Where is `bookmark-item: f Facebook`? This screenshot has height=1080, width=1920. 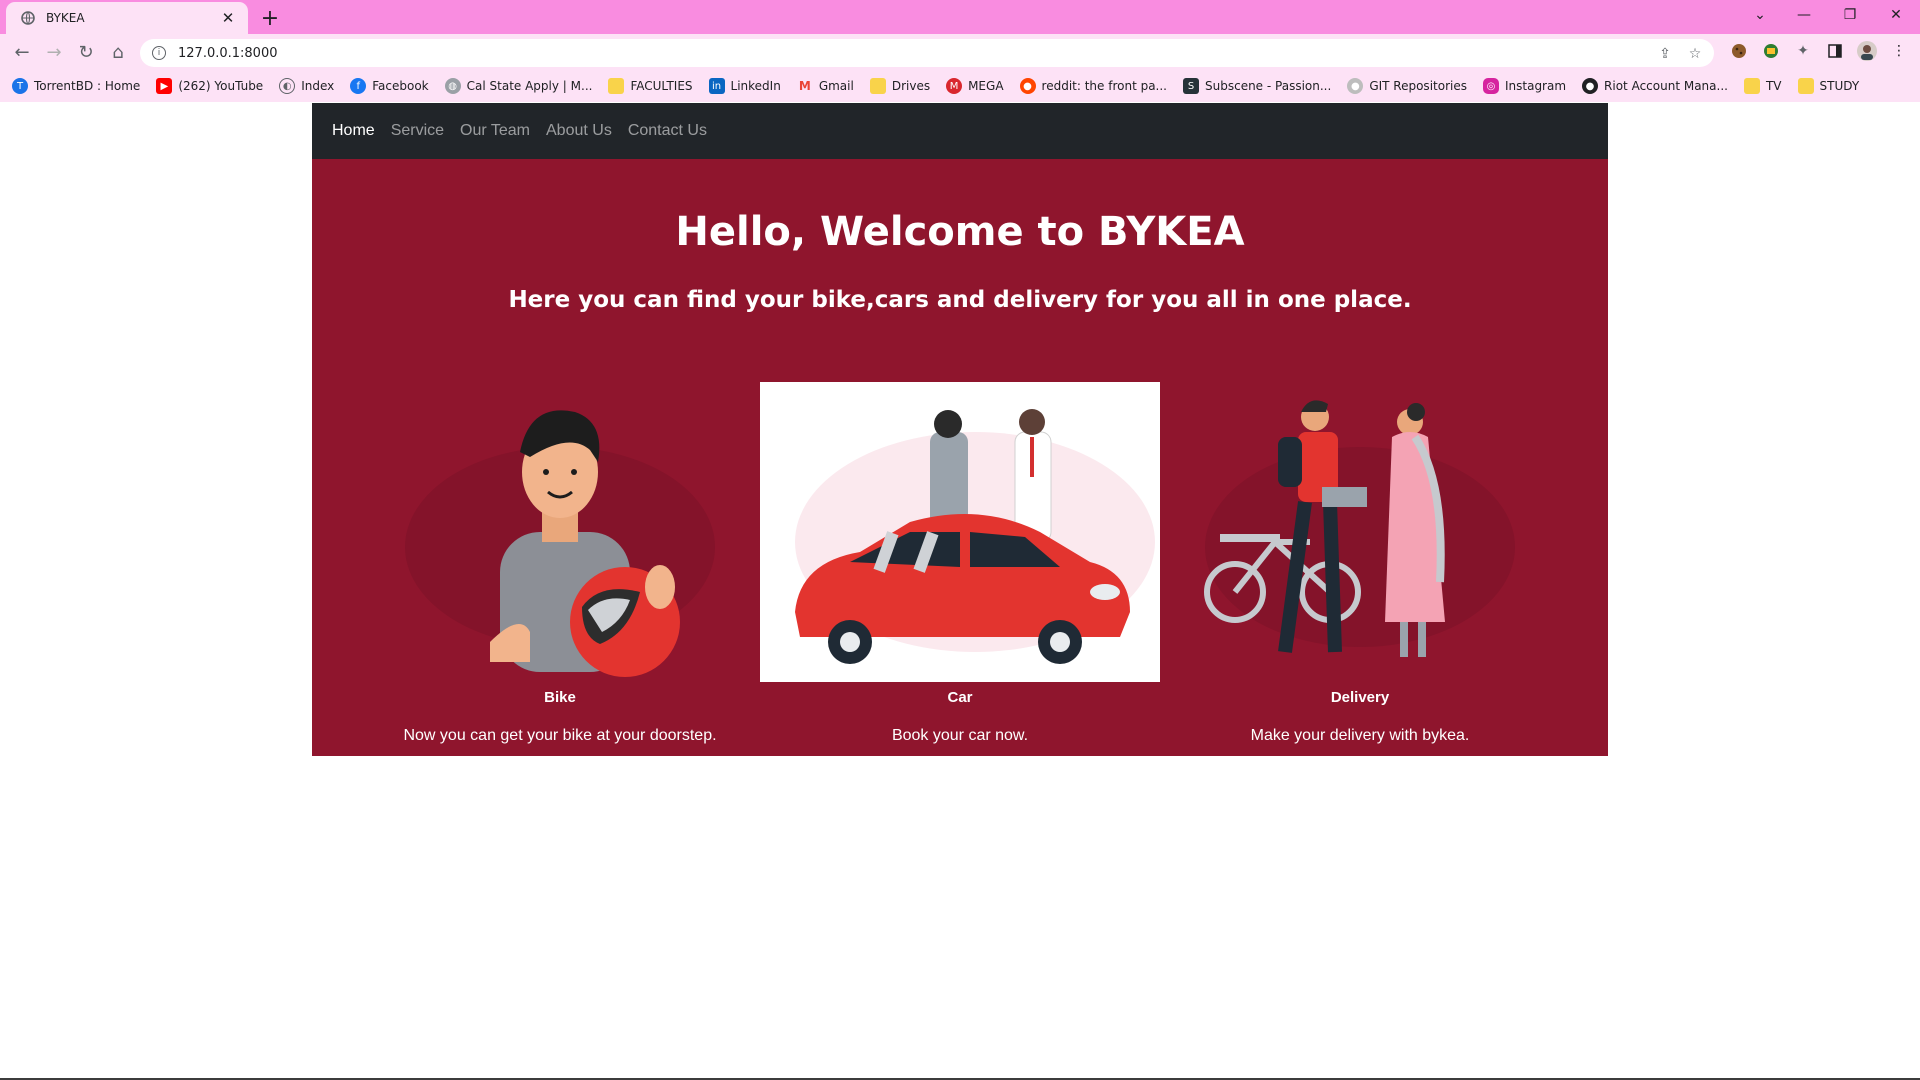
bookmark-item: f Facebook is located at coordinates (389, 86).